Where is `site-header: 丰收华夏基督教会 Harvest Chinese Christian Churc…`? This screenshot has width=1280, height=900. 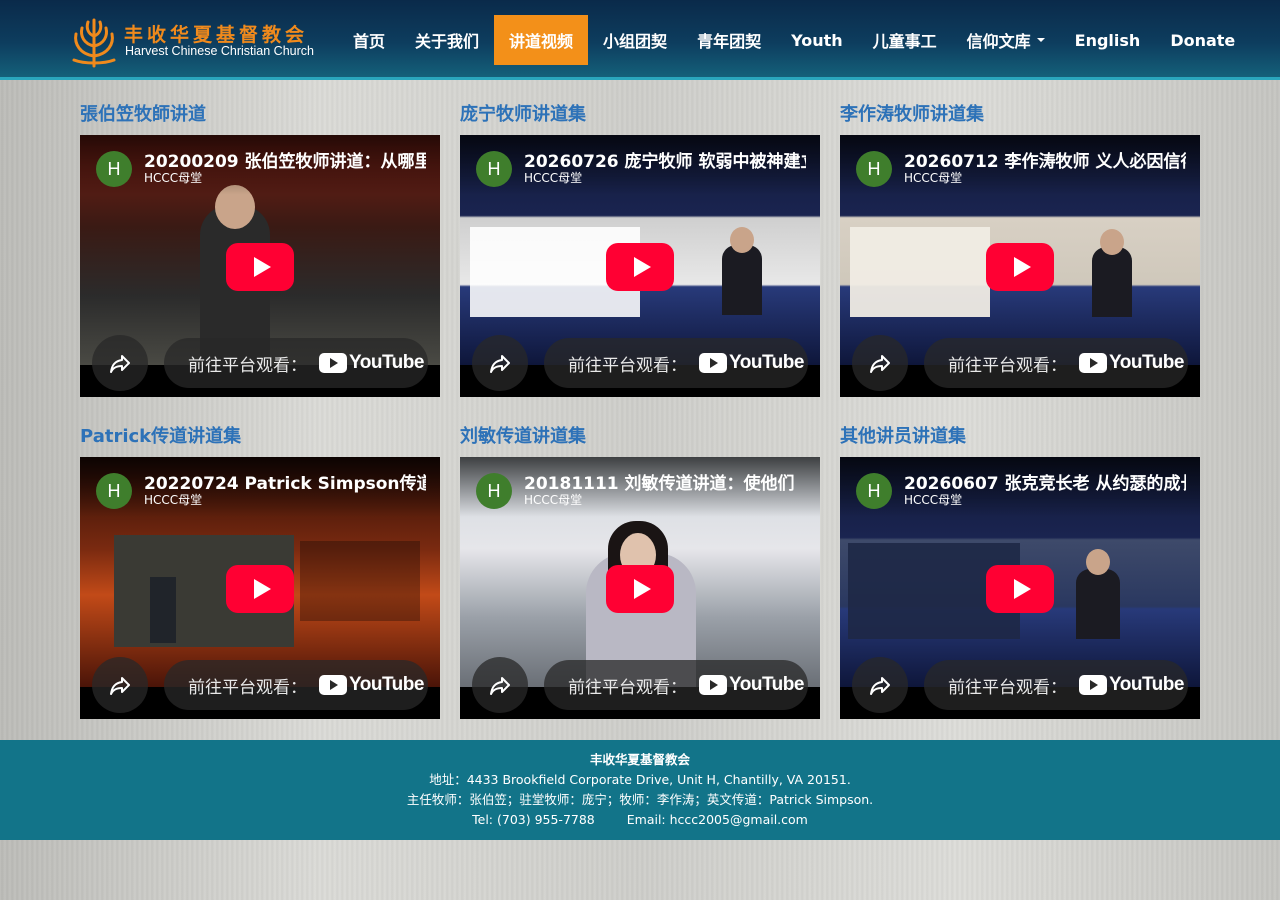 site-header: 丰收华夏基督教会 Harvest Chinese Christian Churc… is located at coordinates (640, 40).